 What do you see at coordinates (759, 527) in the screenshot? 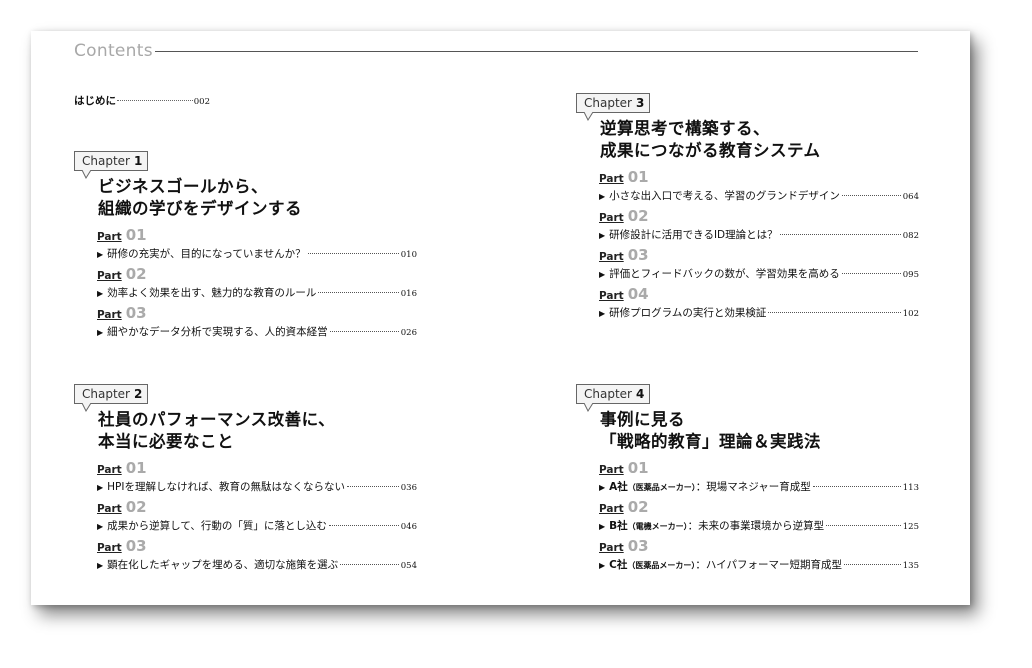
I see `toc-item: ▶ B社（電機メーカー）：未来の事業環境から逆算型 125` at bounding box center [759, 527].